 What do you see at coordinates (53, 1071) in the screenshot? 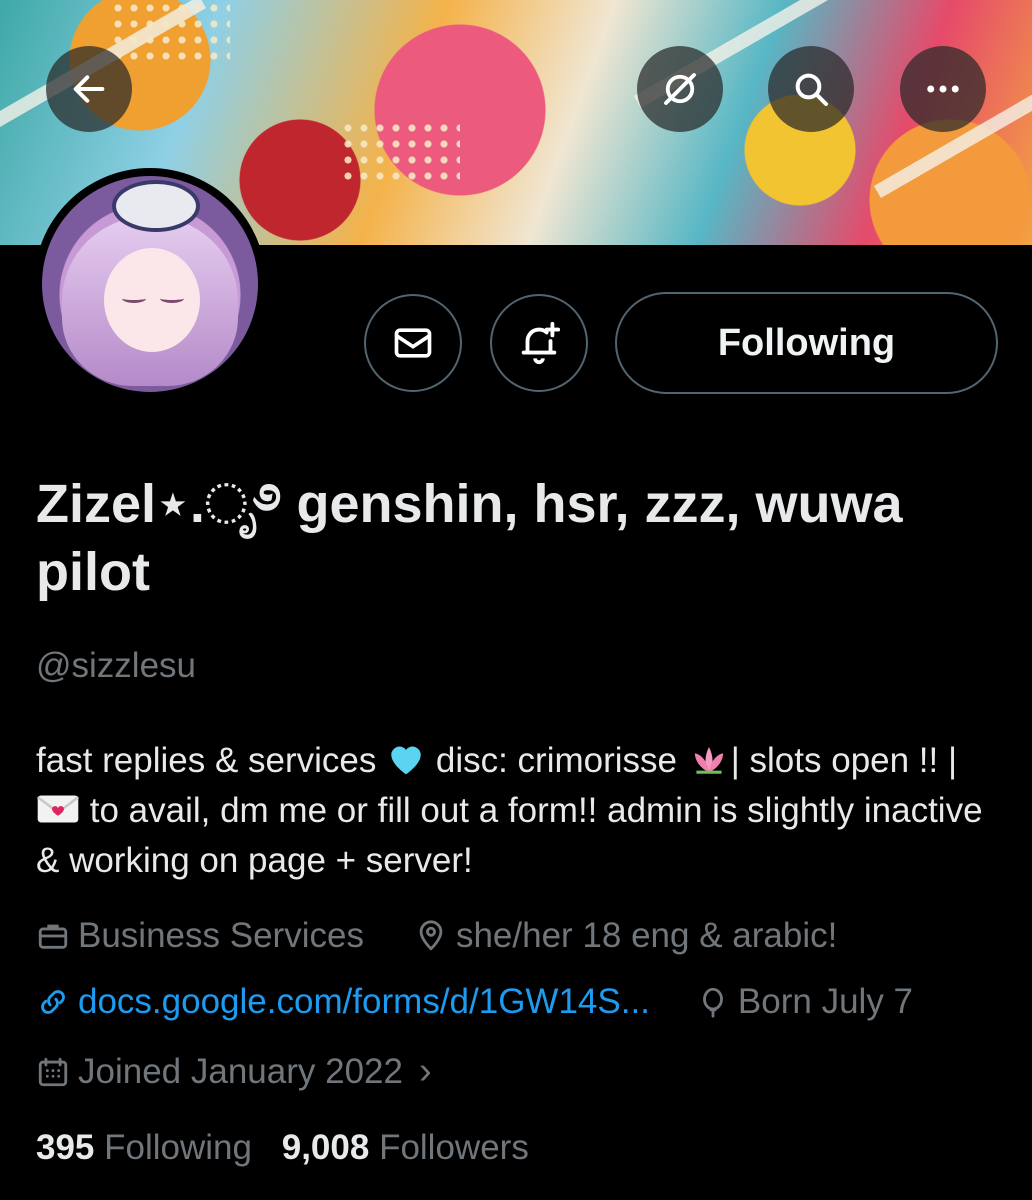
I see `calendar-icon` at bounding box center [53, 1071].